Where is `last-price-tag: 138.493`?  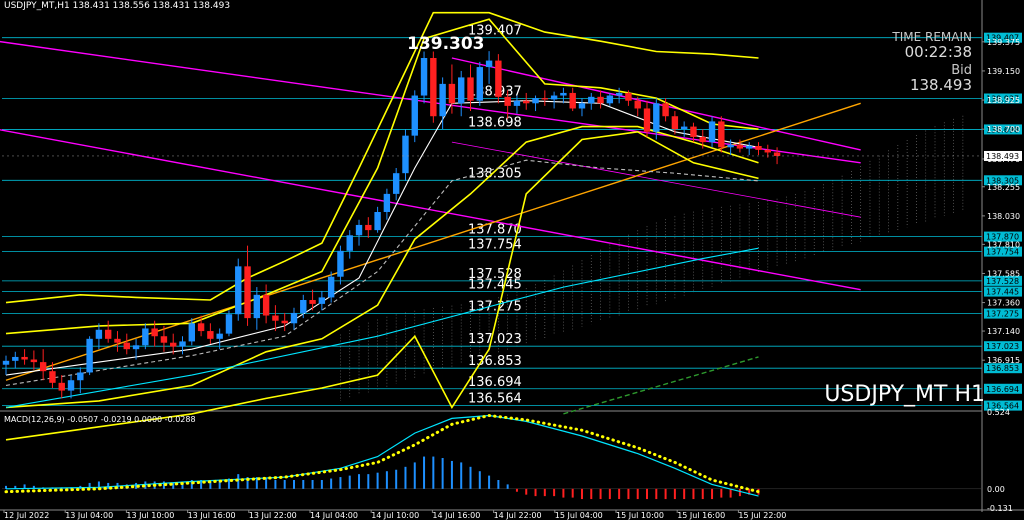 last-price-tag: 138.493 is located at coordinates (1003, 155).